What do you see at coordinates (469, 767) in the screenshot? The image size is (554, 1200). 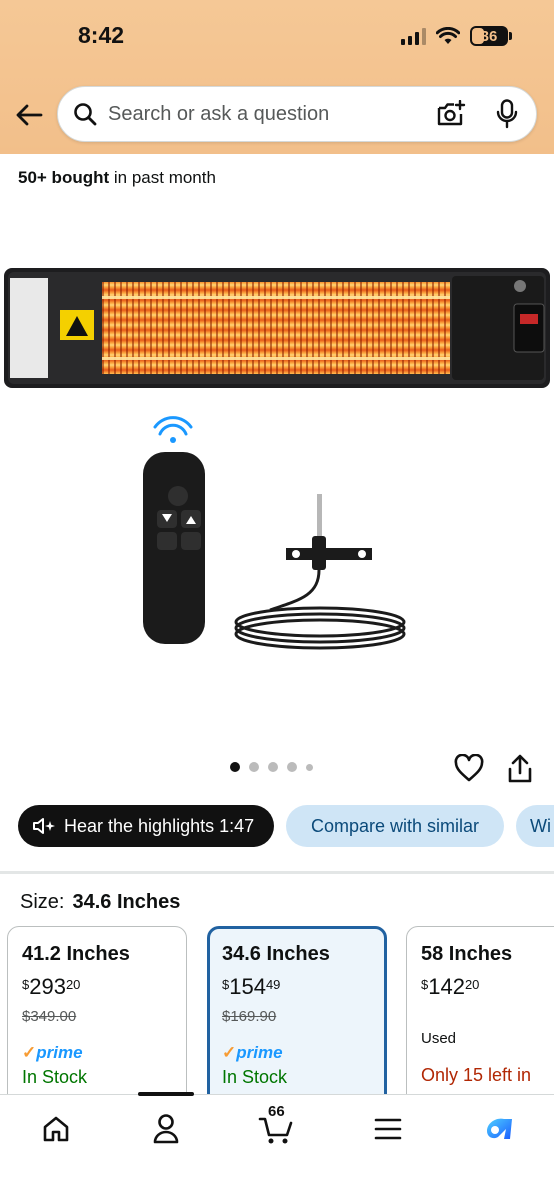 I see `wishlist-heart-icon` at bounding box center [469, 767].